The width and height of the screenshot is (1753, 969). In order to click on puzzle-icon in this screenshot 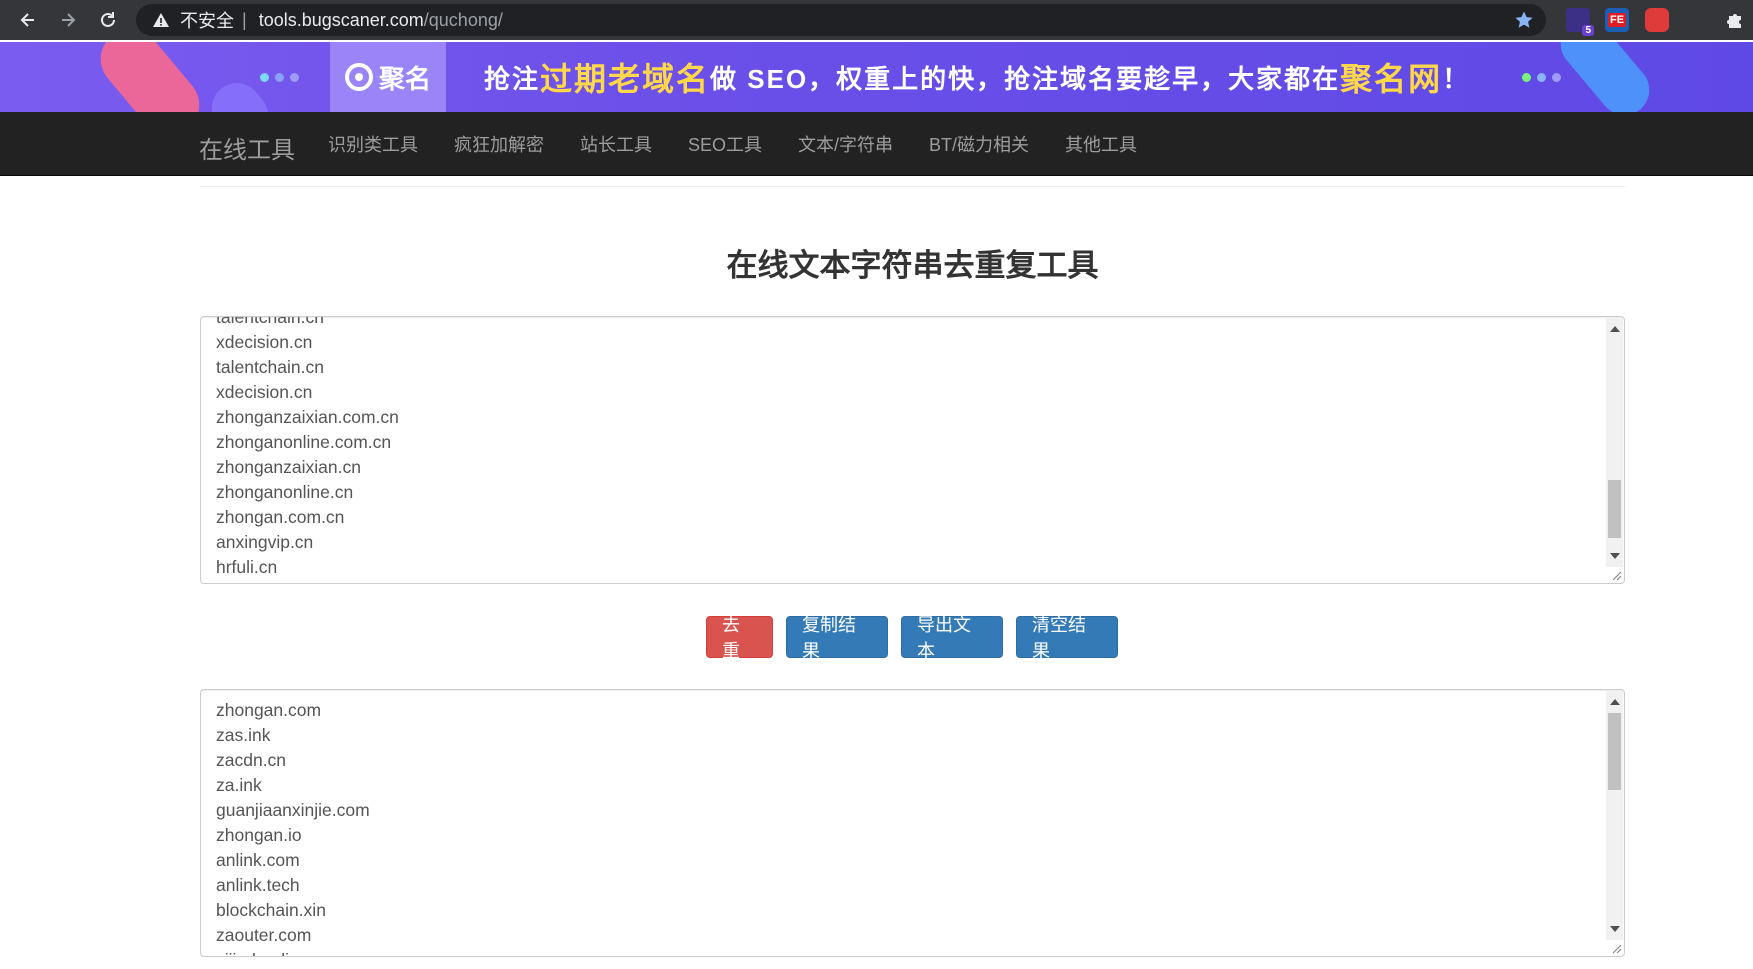, I will do `click(1735, 20)`.